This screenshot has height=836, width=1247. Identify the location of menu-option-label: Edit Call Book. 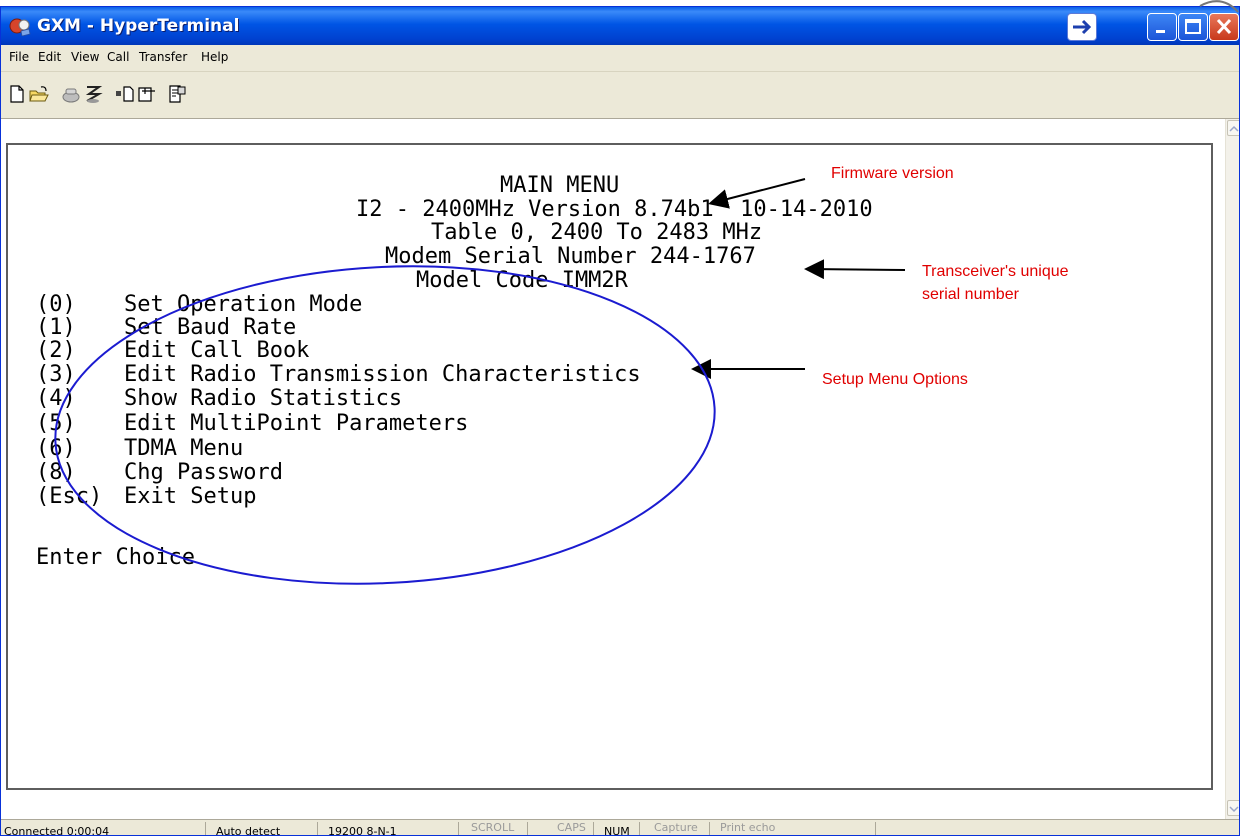
(217, 350).